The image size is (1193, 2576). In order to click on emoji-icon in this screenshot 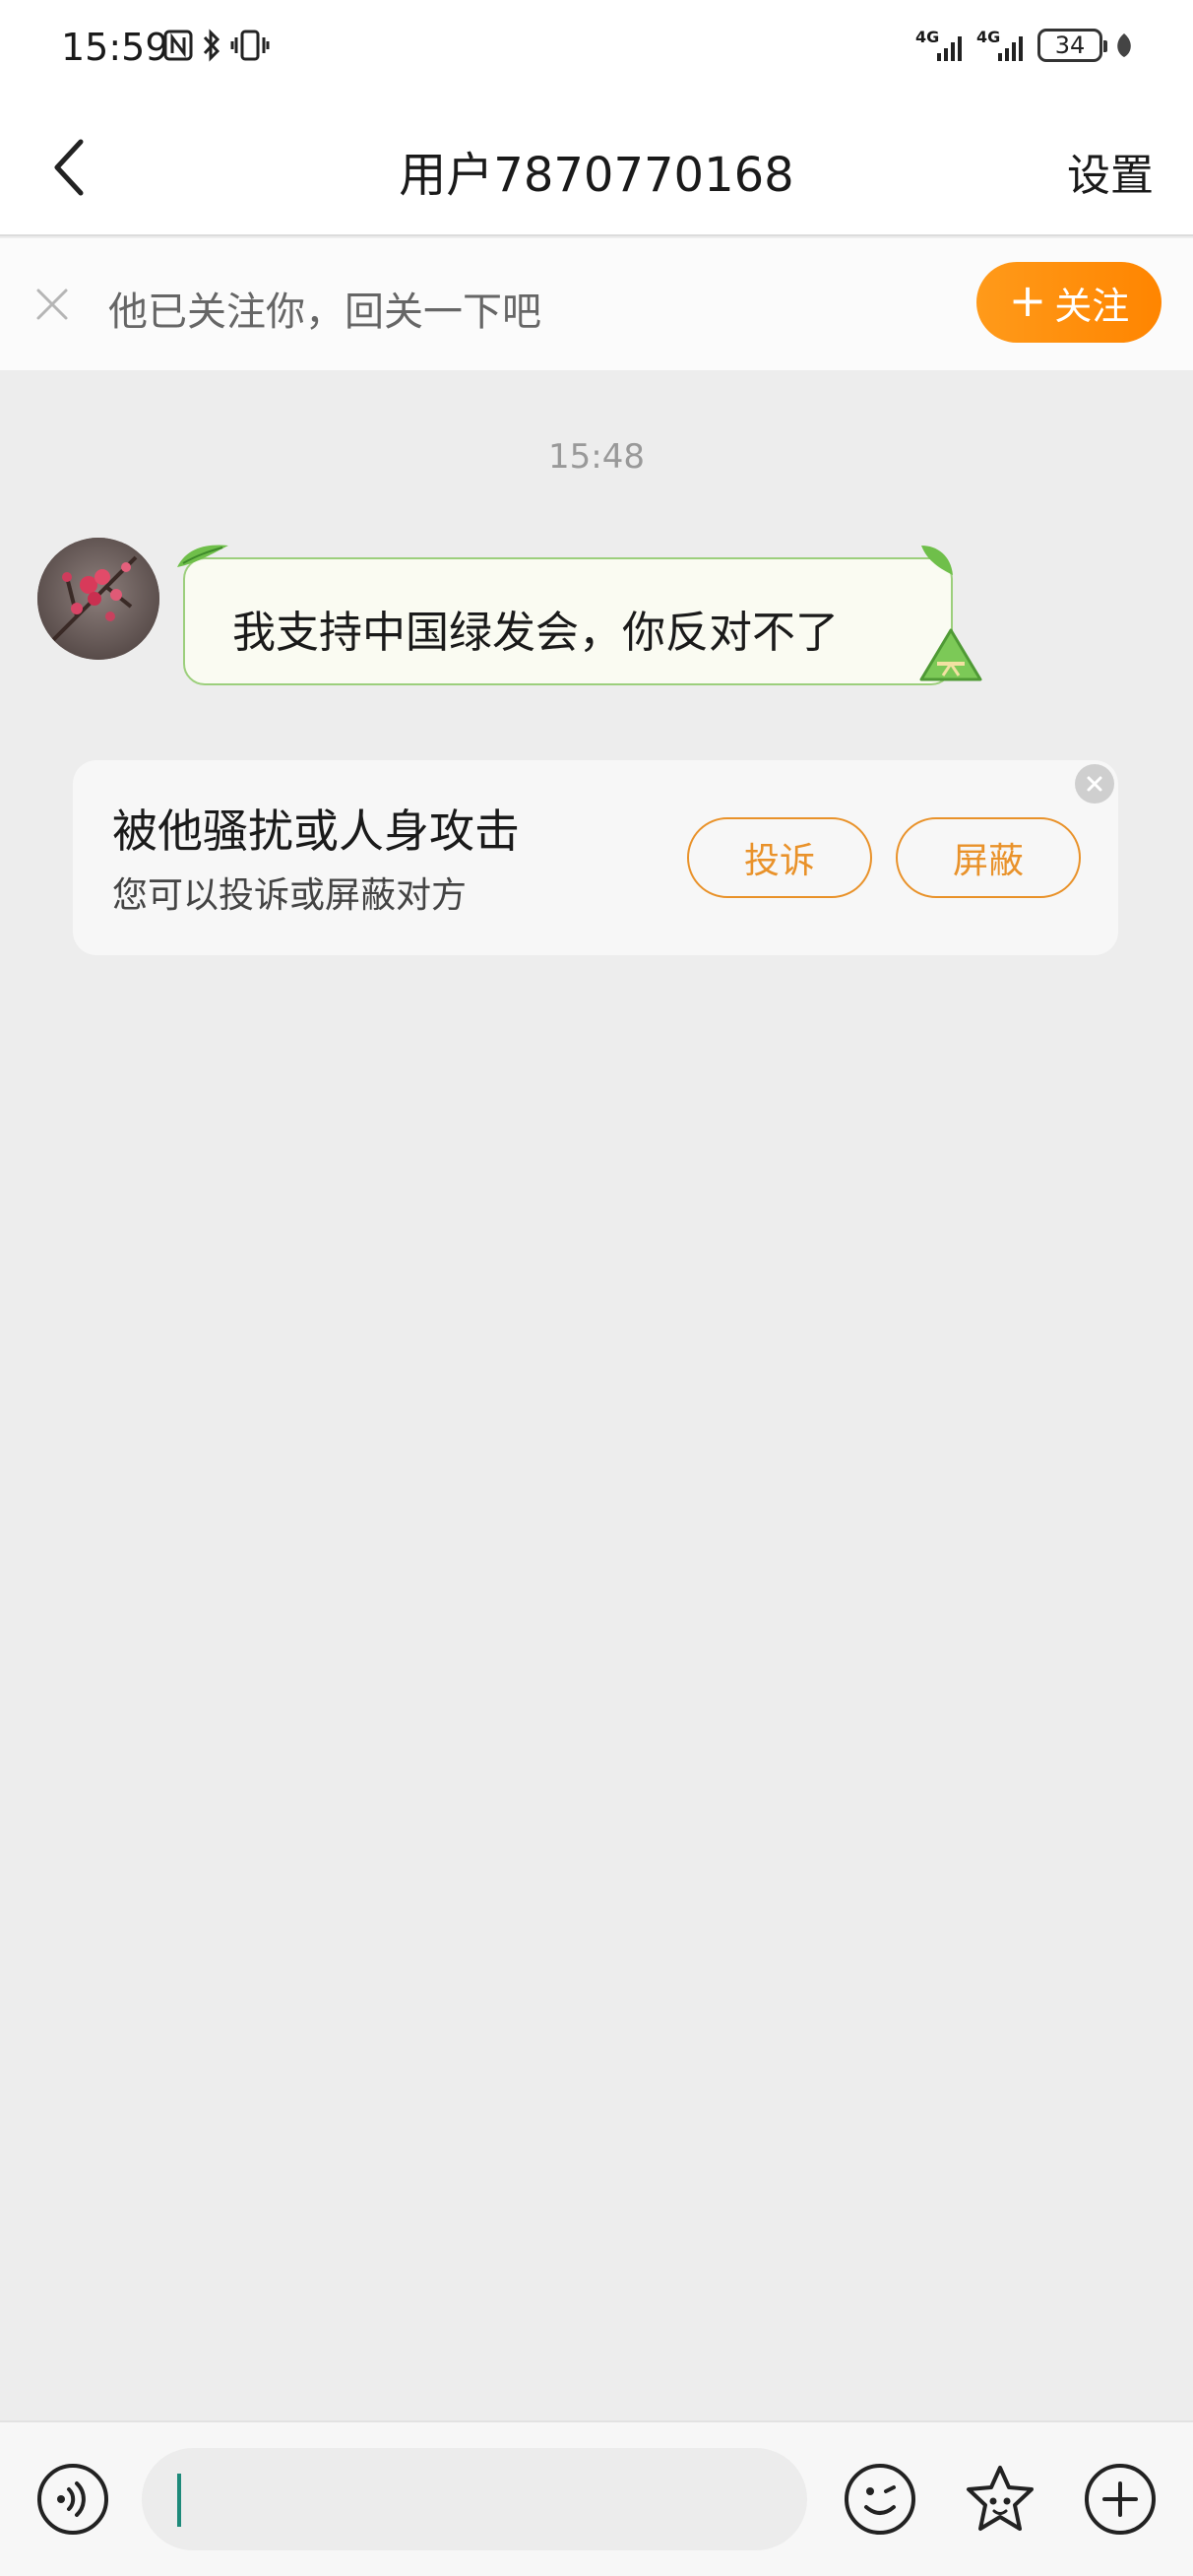, I will do `click(880, 2499)`.